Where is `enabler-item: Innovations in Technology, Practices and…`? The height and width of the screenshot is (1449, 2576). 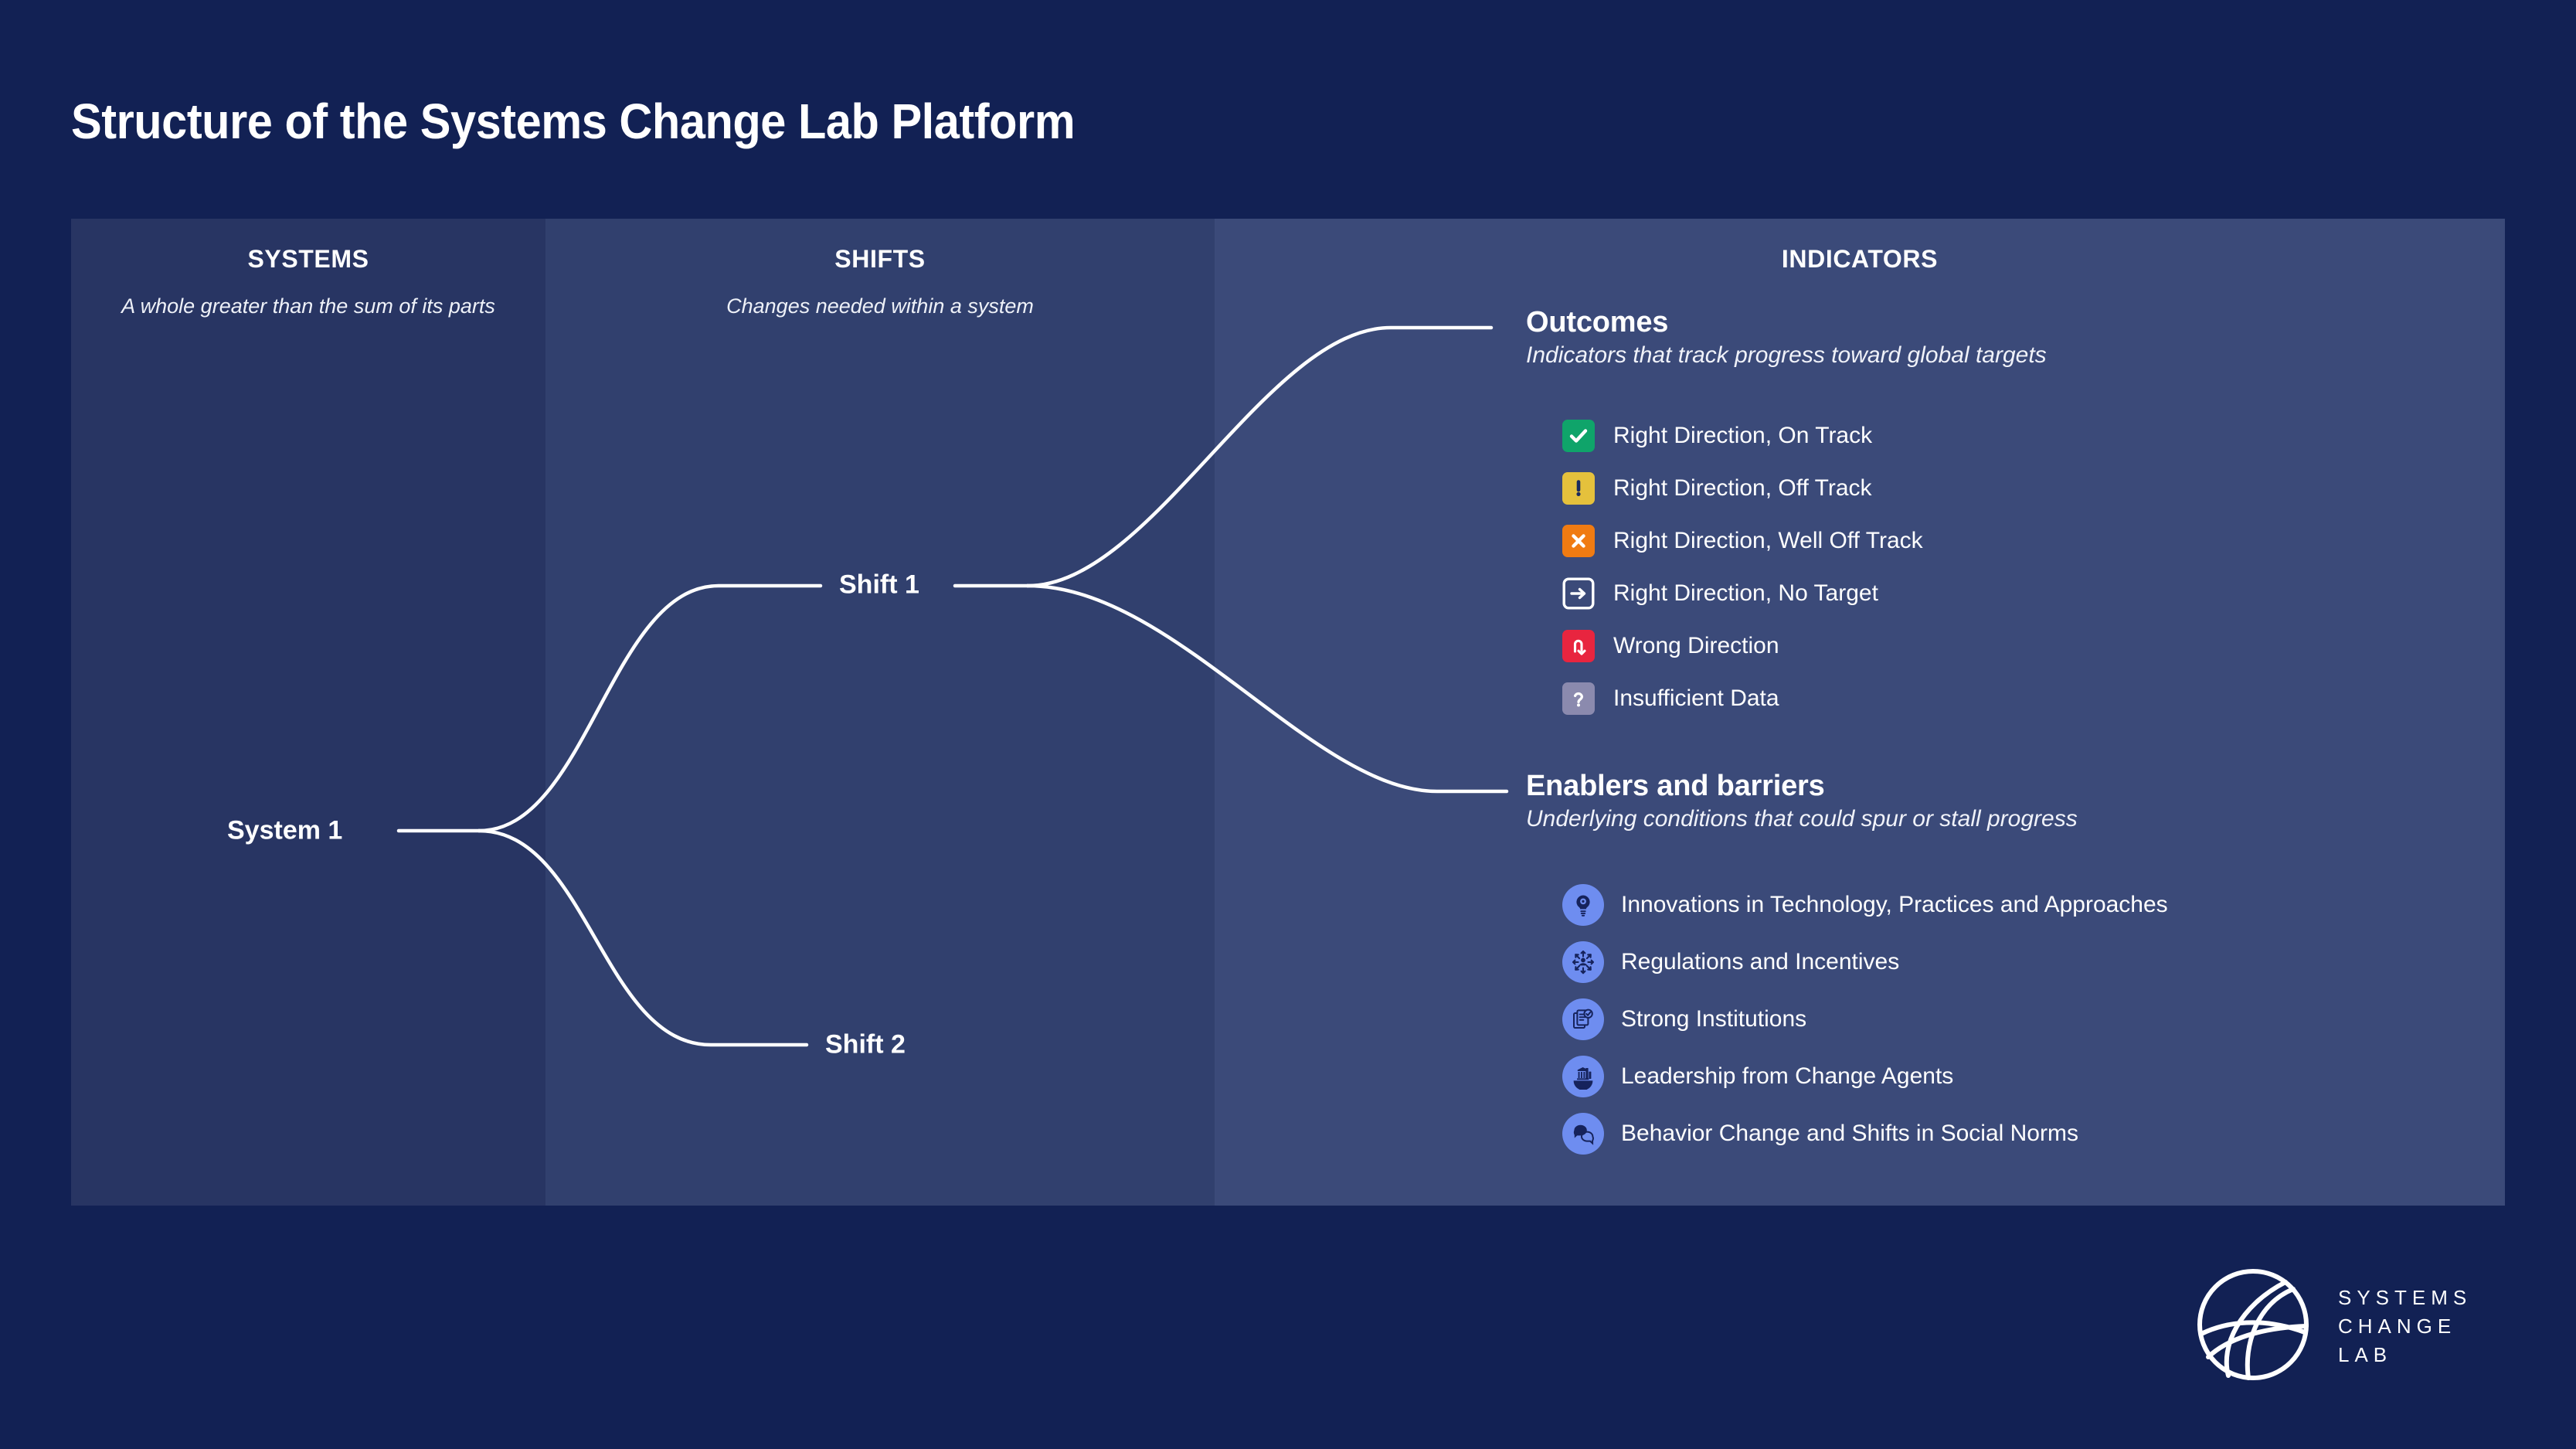
enabler-item: Innovations in Technology, Practices and… is located at coordinates (1865, 905).